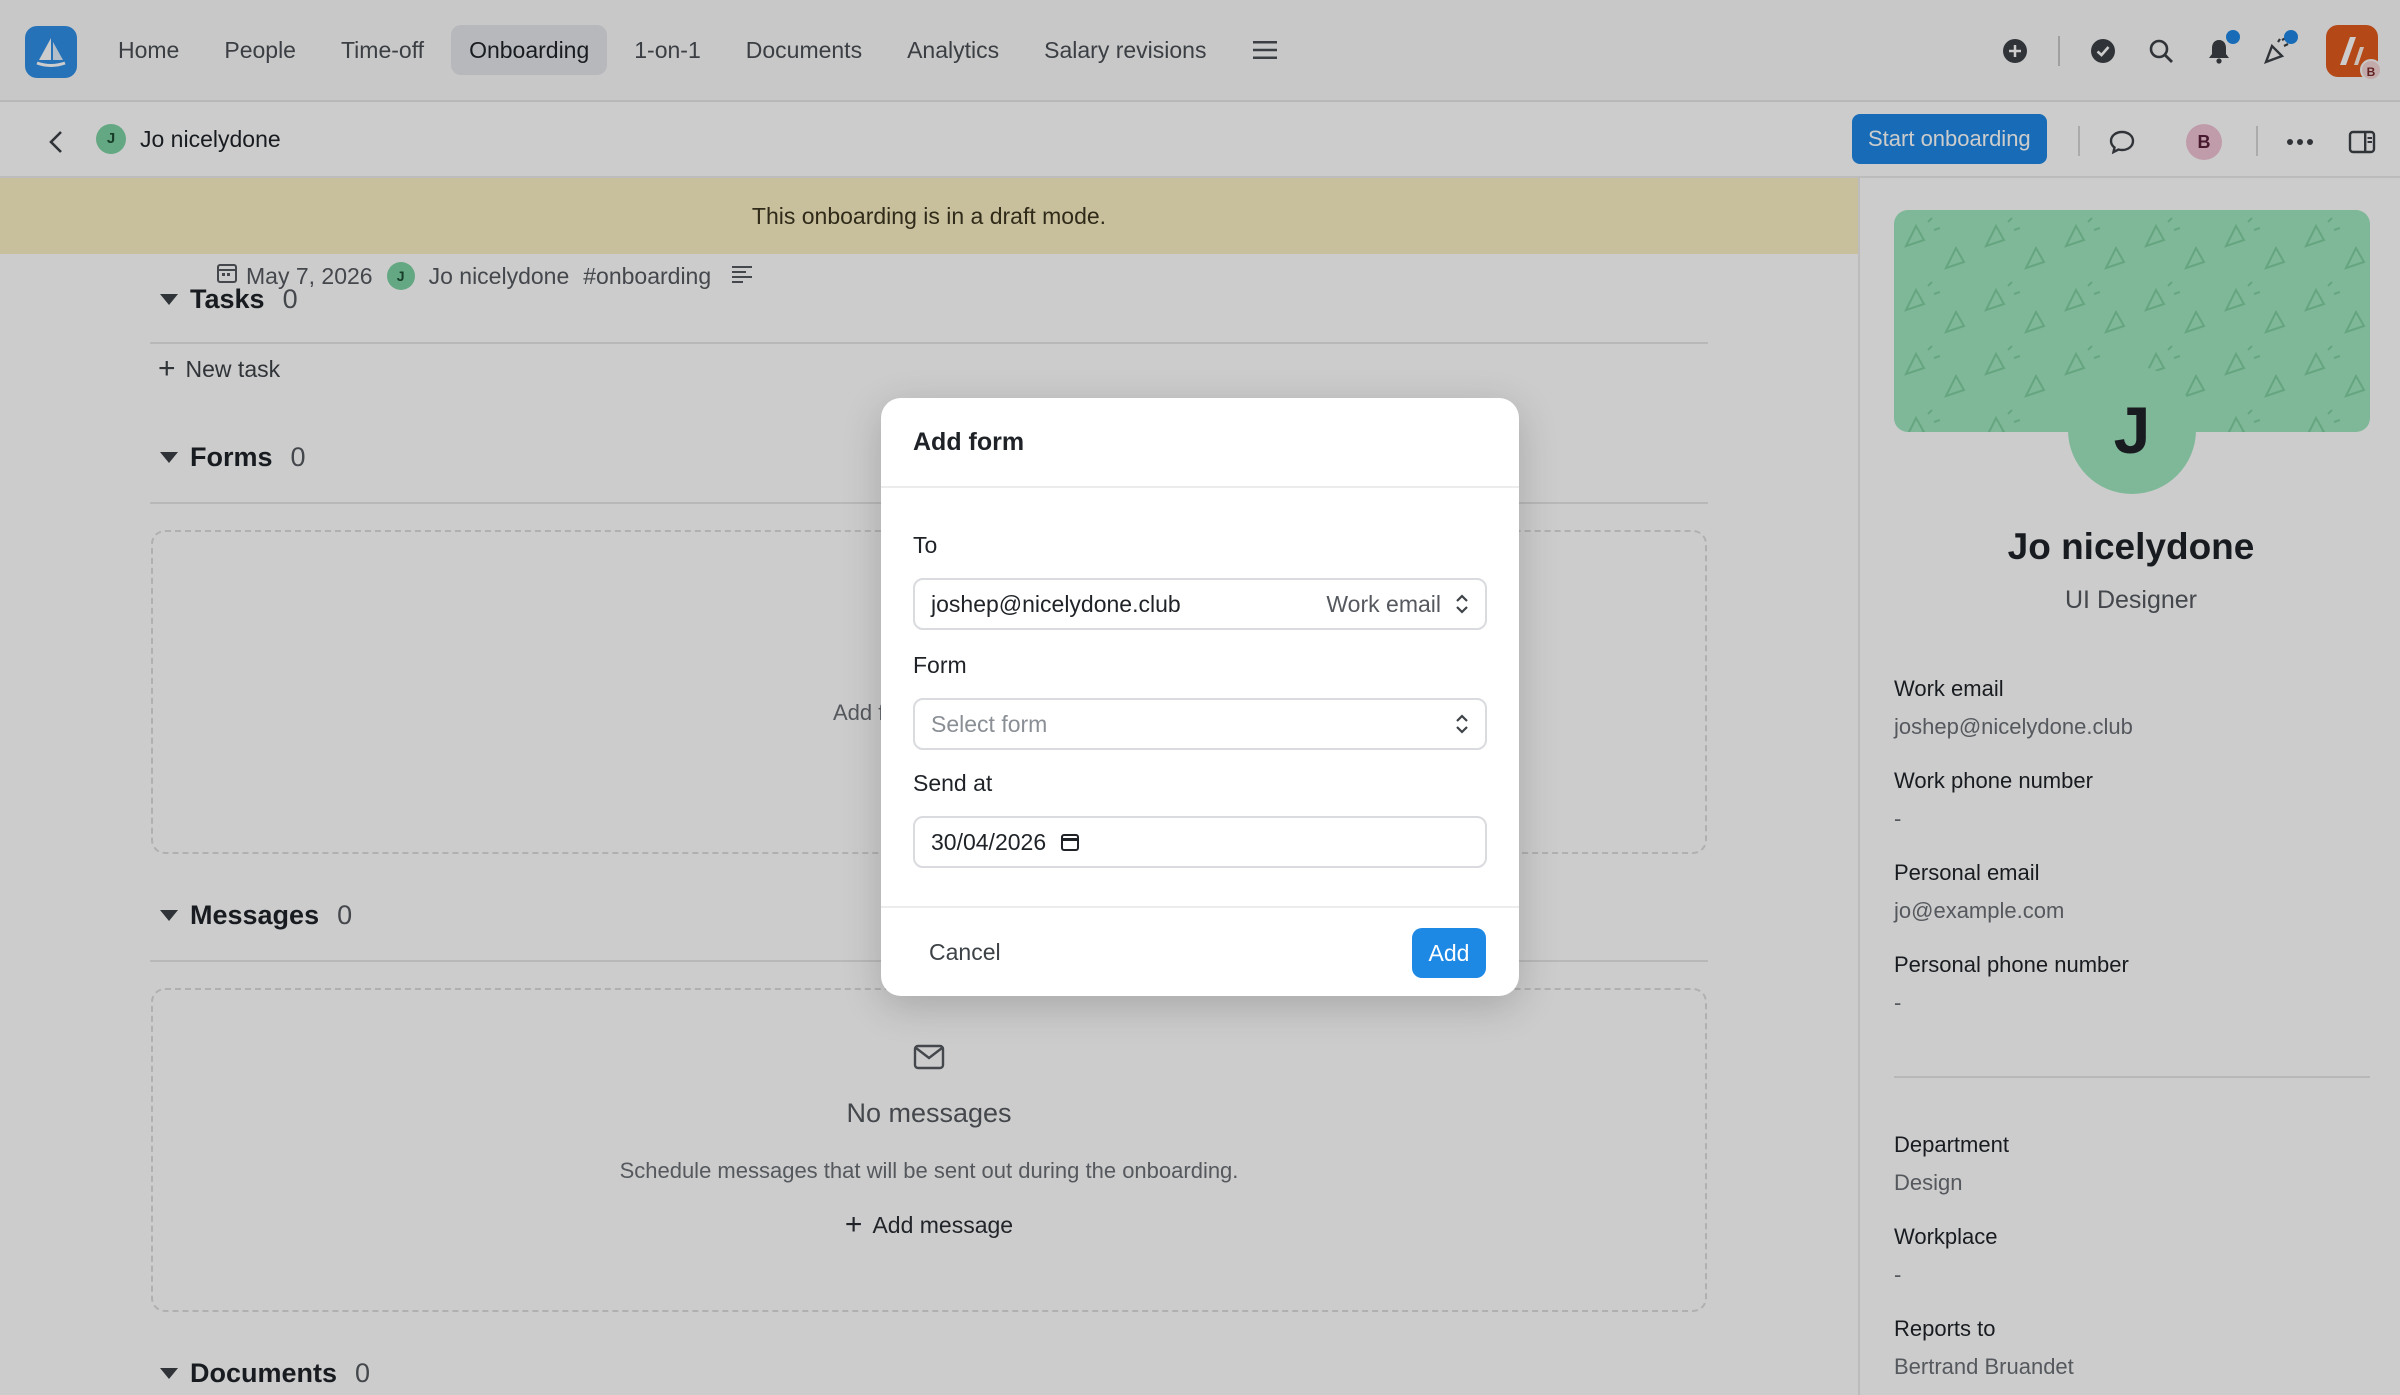 The height and width of the screenshot is (1395, 2400). Describe the element at coordinates (1070, 842) in the screenshot. I see `calendar-icon` at that location.